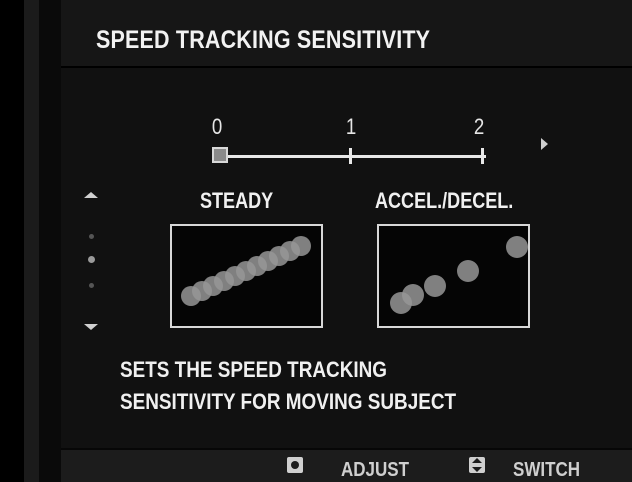 The image size is (632, 482). What do you see at coordinates (547, 470) in the screenshot?
I see `switch-label: SWITCH` at bounding box center [547, 470].